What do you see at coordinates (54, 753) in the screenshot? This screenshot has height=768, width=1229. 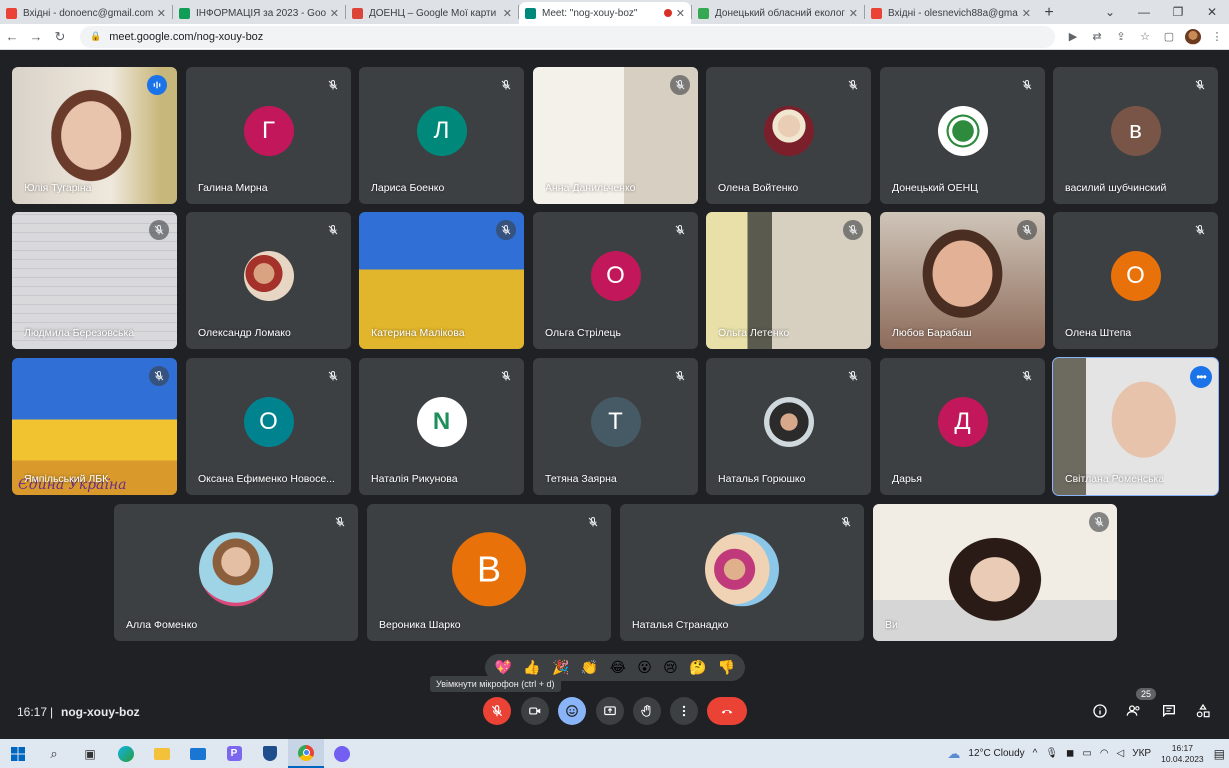 I see `search-taskbar-button: ⌕` at bounding box center [54, 753].